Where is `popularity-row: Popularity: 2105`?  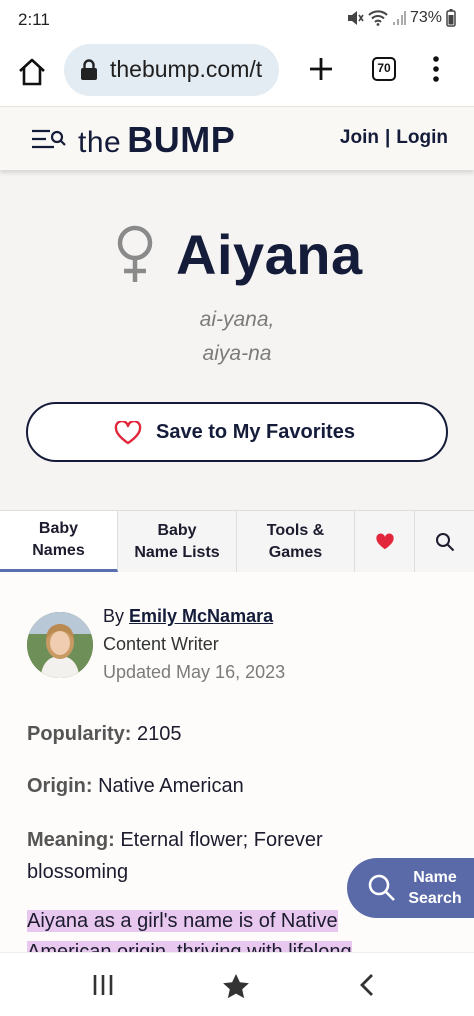
popularity-row: Popularity: 2105 is located at coordinates (192, 734).